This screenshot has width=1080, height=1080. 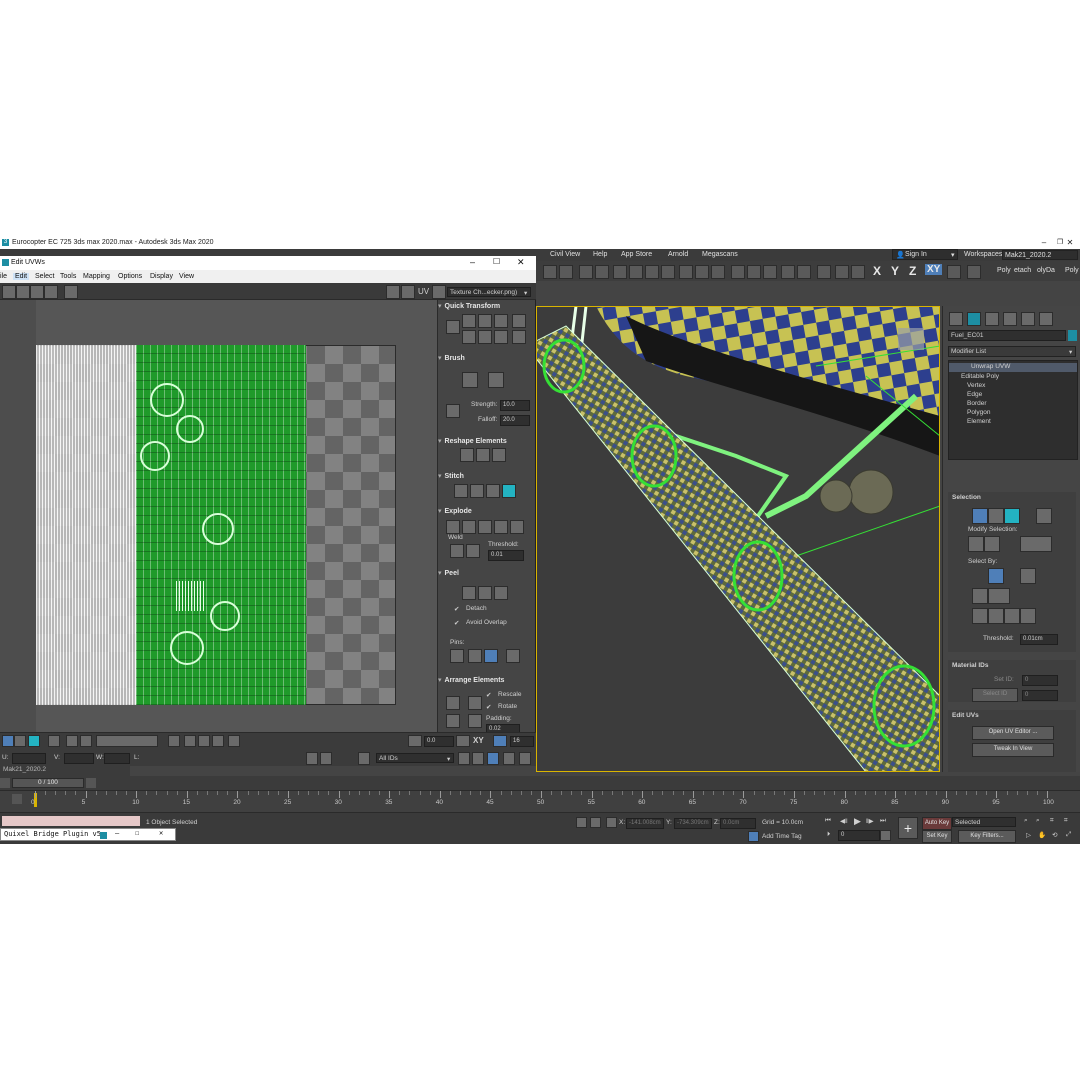 I want to click on curve-editor-icon, so click(x=842, y=272).